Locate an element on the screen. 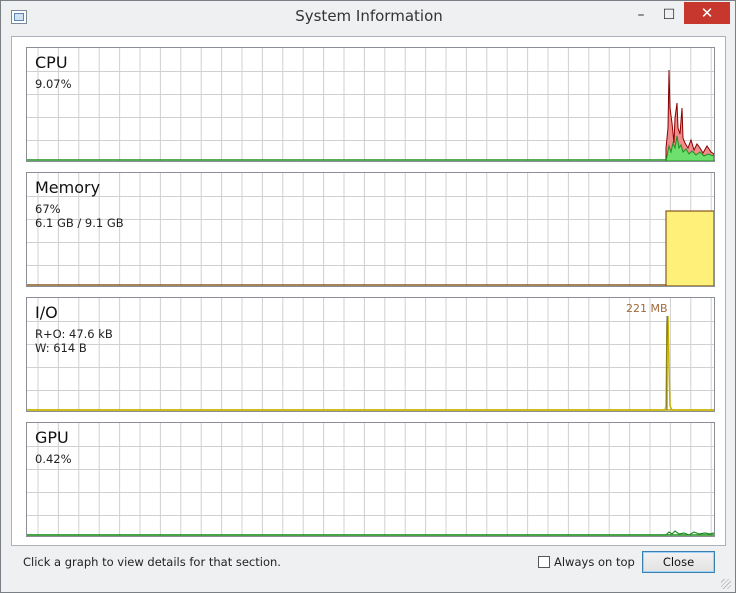 This screenshot has height=593, width=736. gpu-label: GPU is located at coordinates (52, 437).